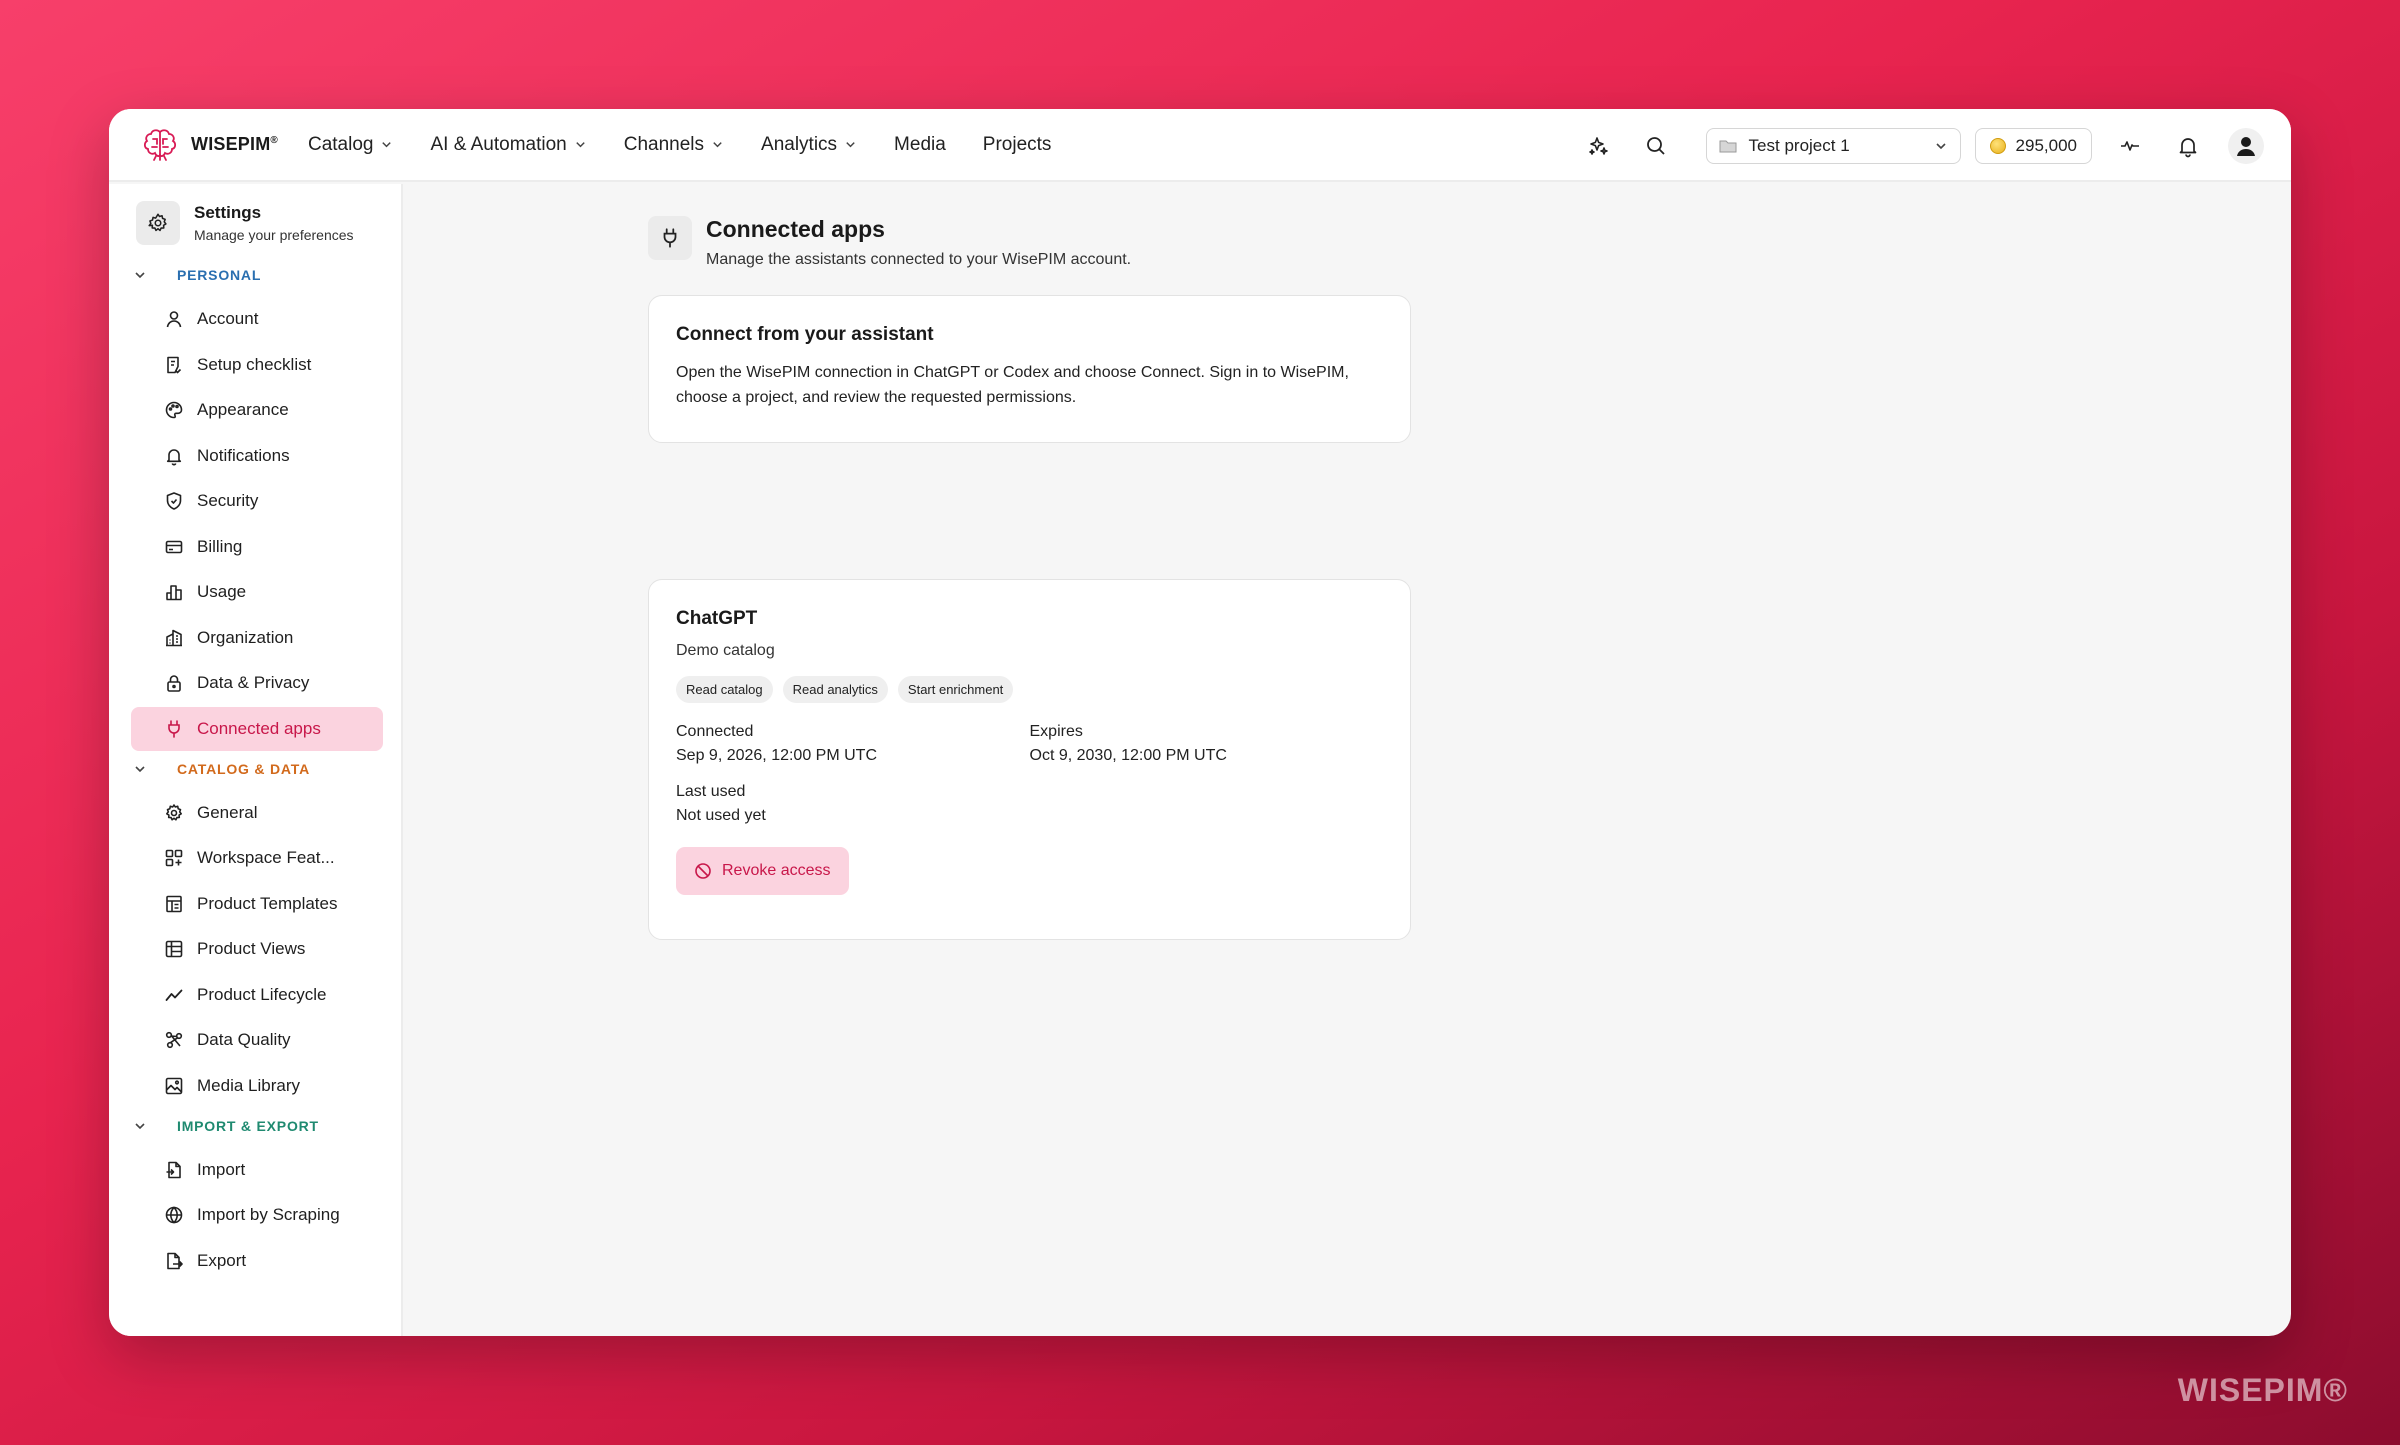 The image size is (2400, 1445). I want to click on project-select: Test project 1, so click(1833, 145).